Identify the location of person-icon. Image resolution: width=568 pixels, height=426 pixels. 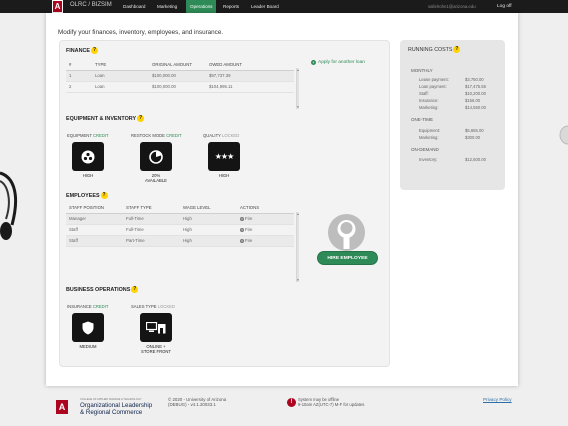
(346, 234).